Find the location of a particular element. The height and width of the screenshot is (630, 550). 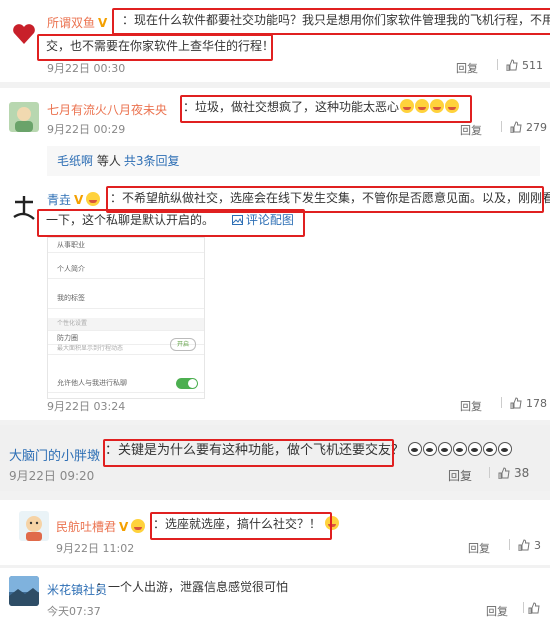

like-button: 511 is located at coordinates (516, 65).